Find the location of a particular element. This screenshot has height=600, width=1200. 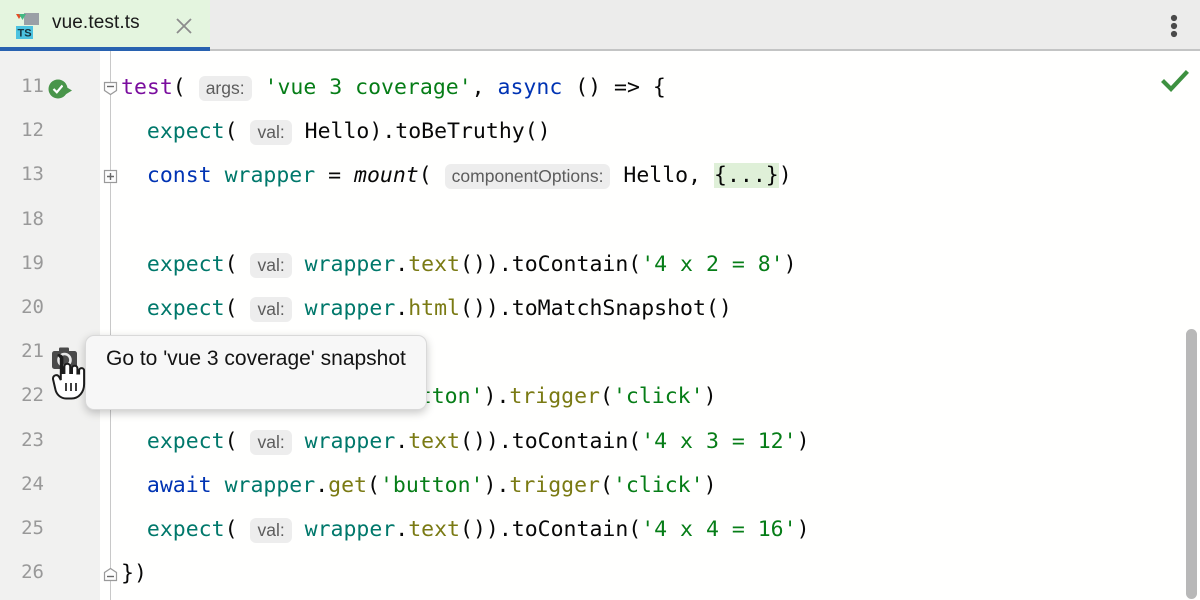

code-token: await is located at coordinates (179, 485).